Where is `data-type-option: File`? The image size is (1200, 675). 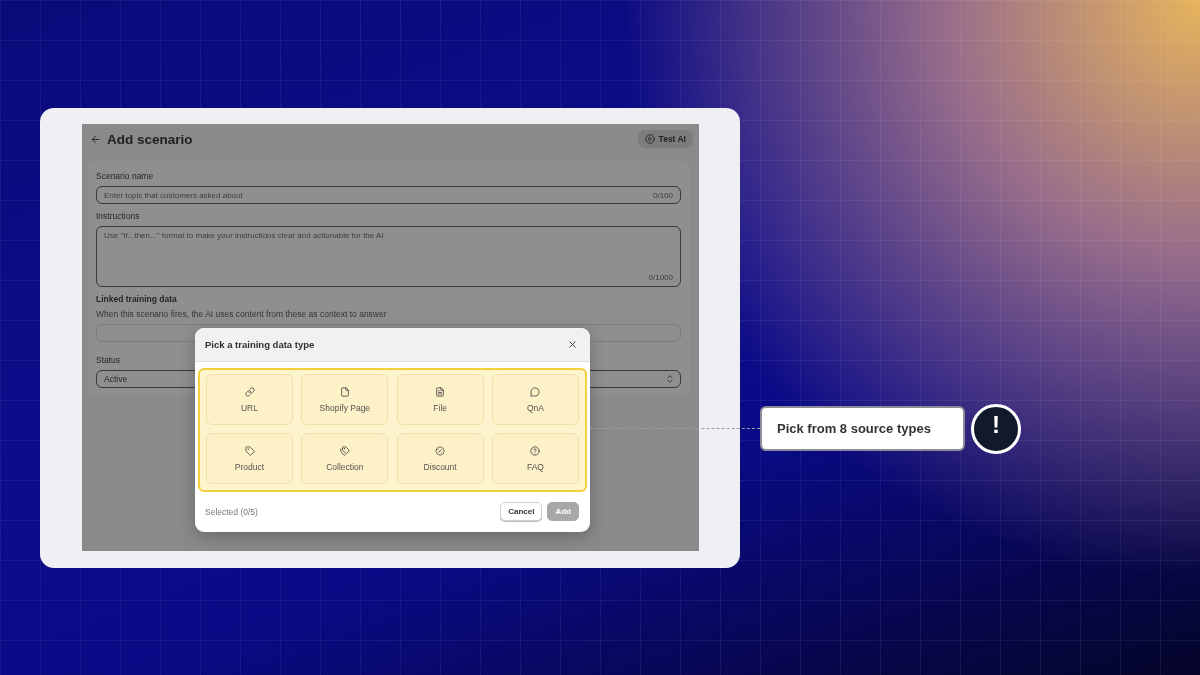 data-type-option: File is located at coordinates (440, 399).